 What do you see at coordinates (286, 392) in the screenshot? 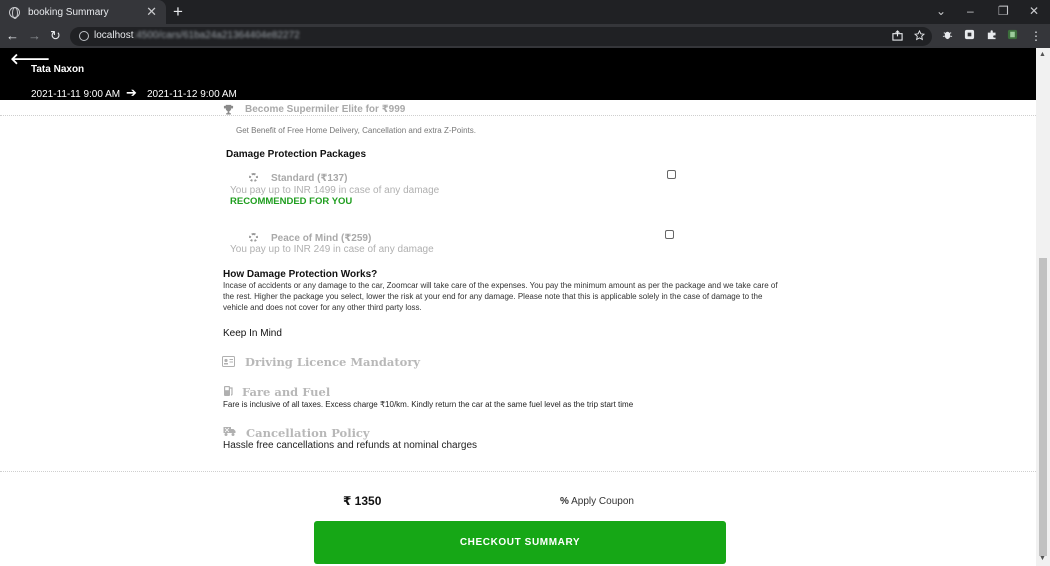
I see `fare-fuel-title: Fare and Fuel` at bounding box center [286, 392].